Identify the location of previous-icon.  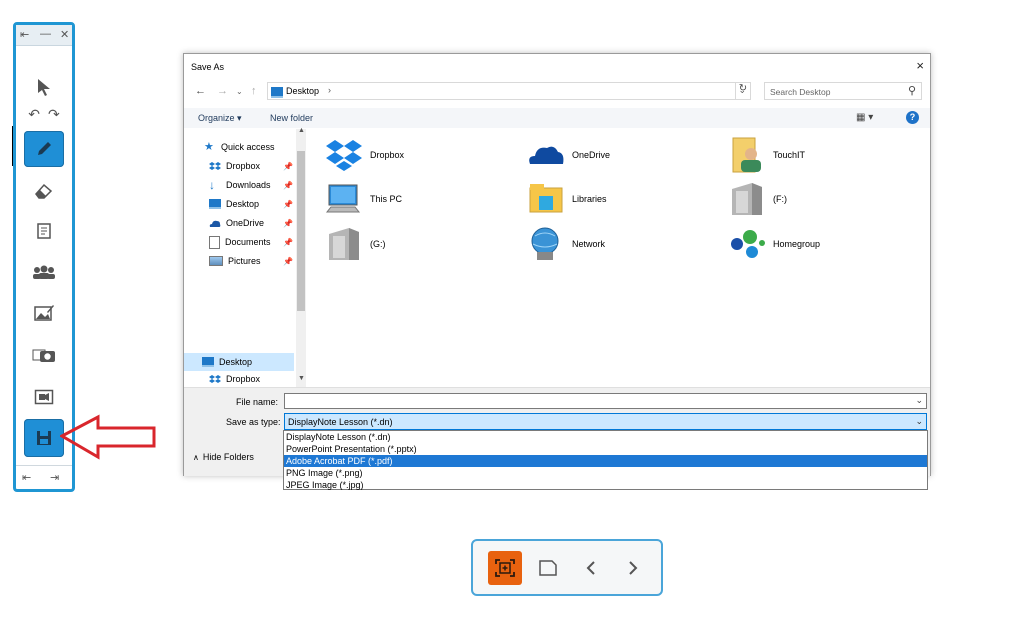
(590, 568).